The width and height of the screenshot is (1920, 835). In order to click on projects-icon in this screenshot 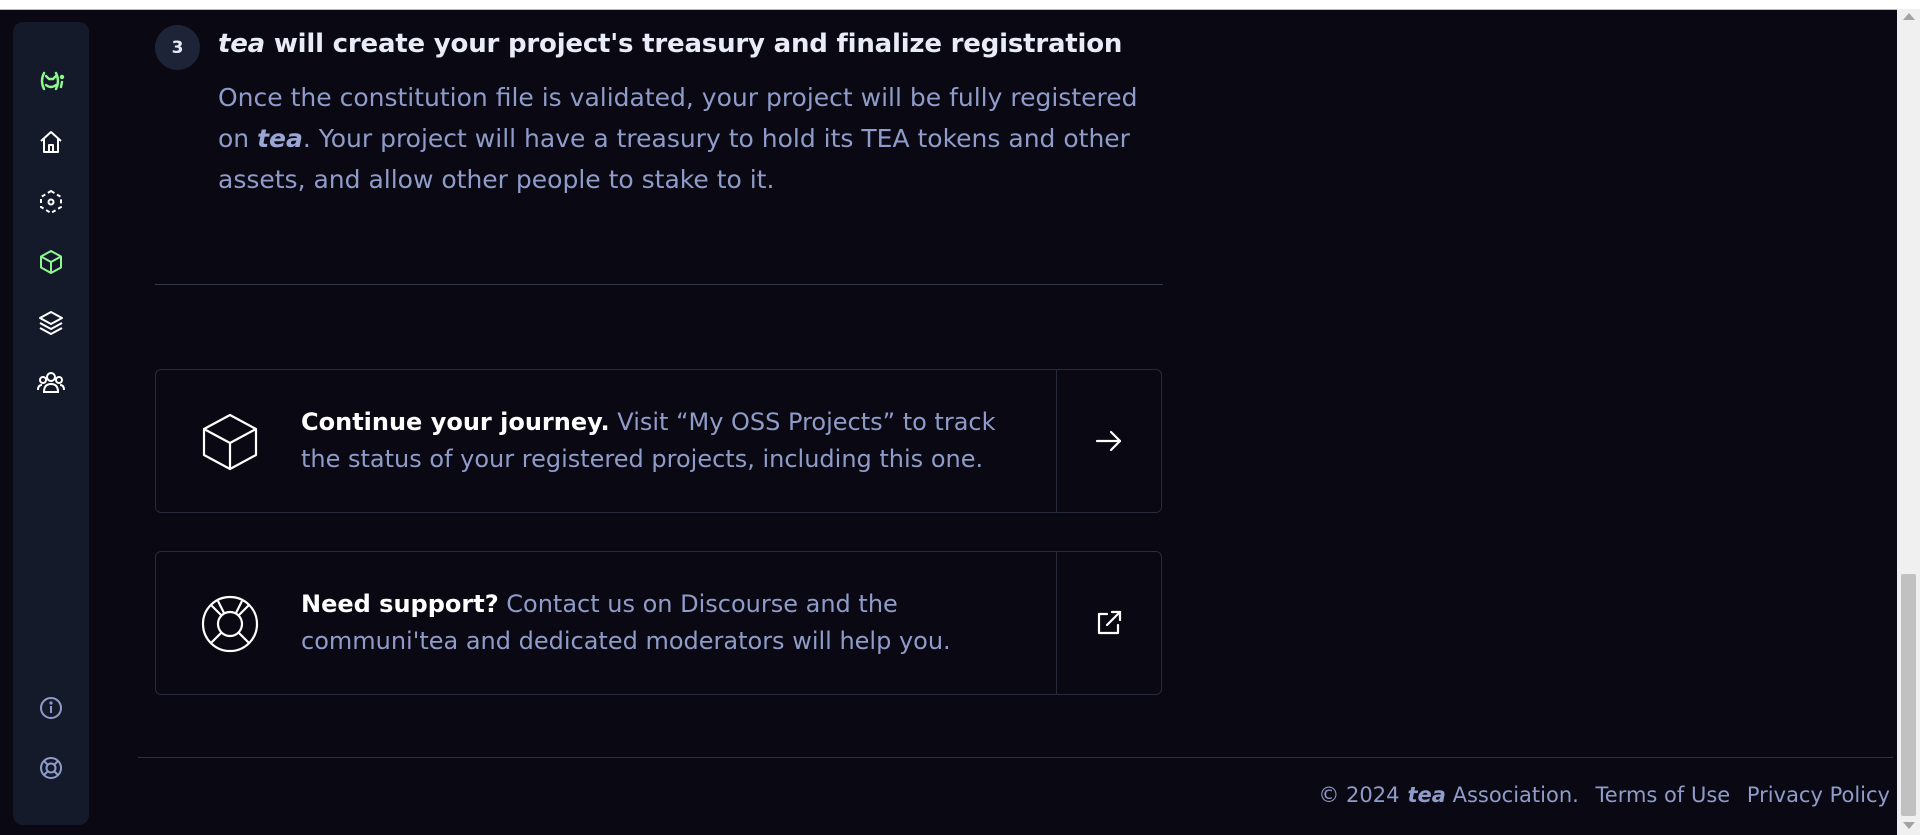, I will do `click(51, 262)`.